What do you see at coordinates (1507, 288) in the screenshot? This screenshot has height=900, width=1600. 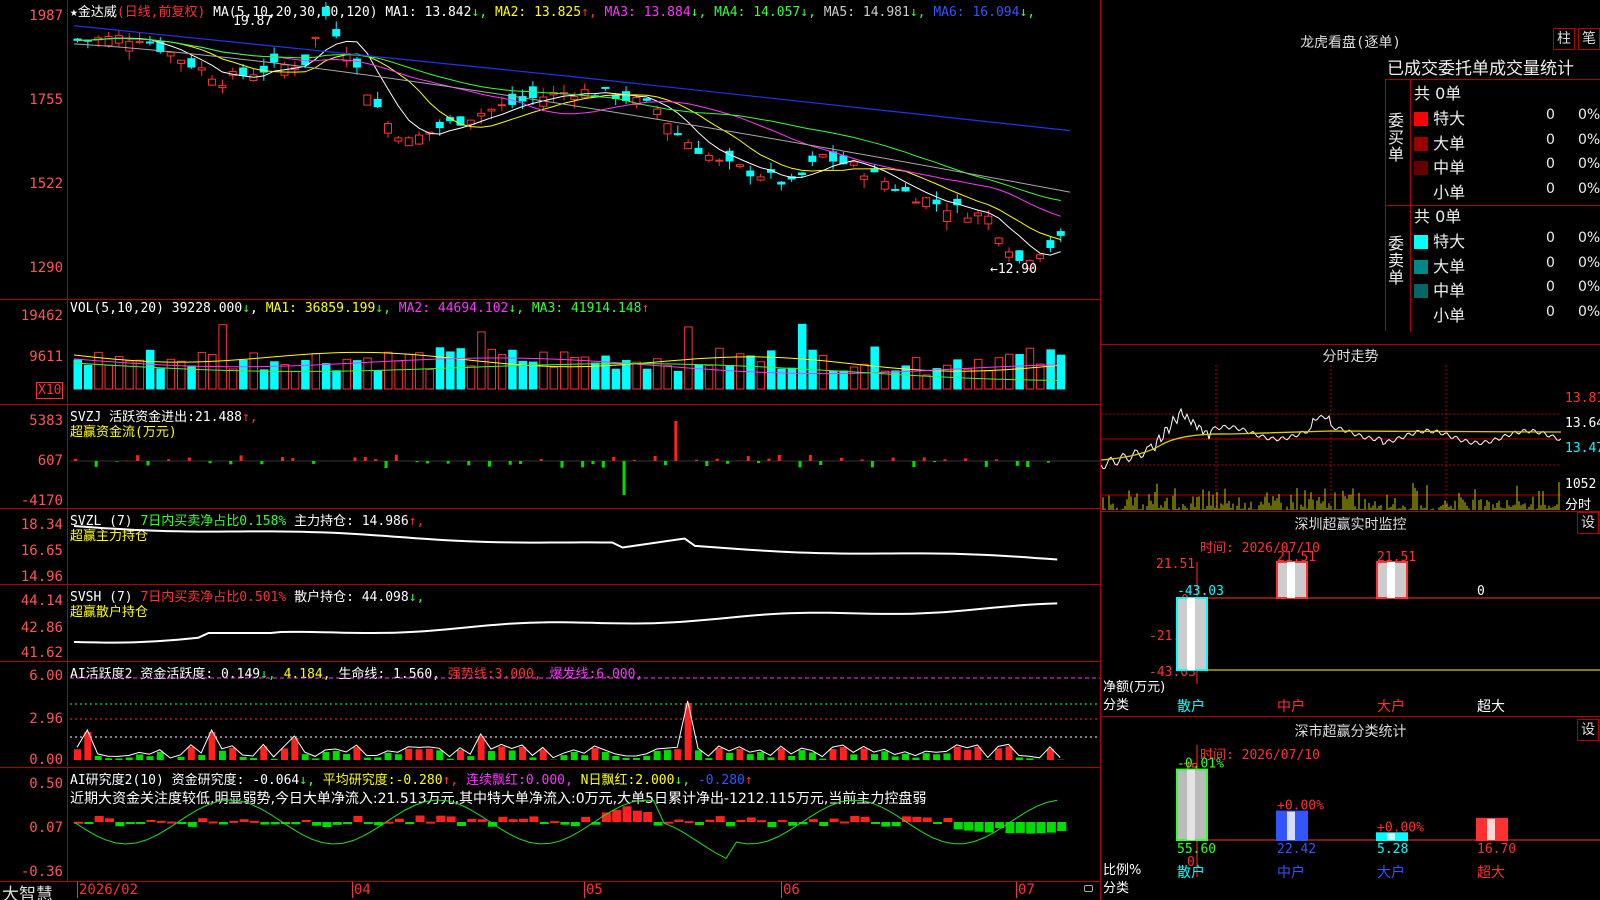 I see `order-row: 中单 0 0%` at bounding box center [1507, 288].